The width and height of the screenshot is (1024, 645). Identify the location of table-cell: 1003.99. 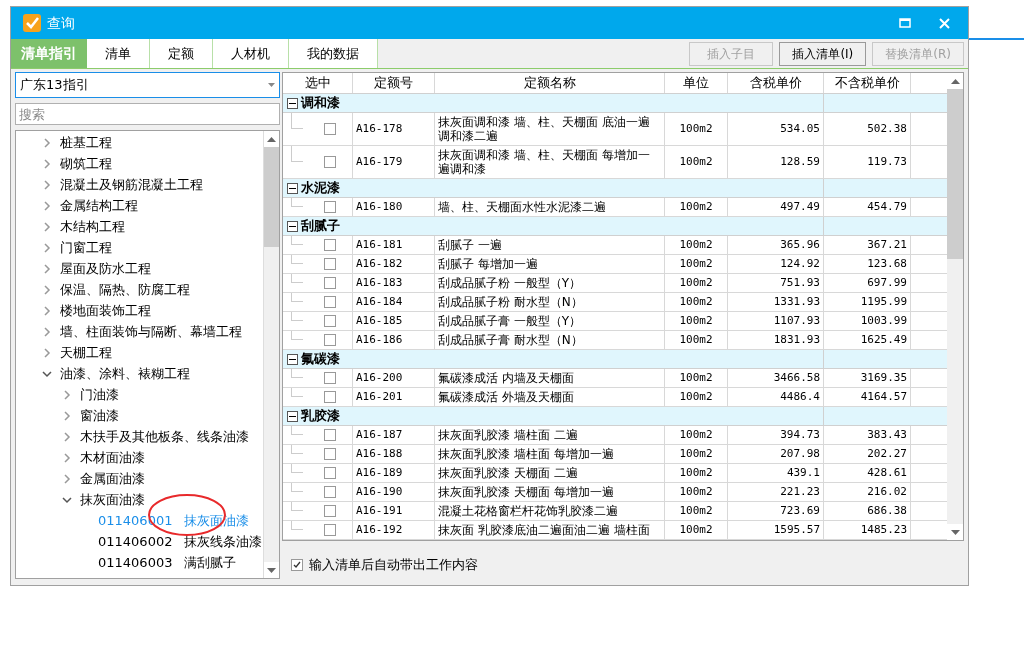
(867, 321).